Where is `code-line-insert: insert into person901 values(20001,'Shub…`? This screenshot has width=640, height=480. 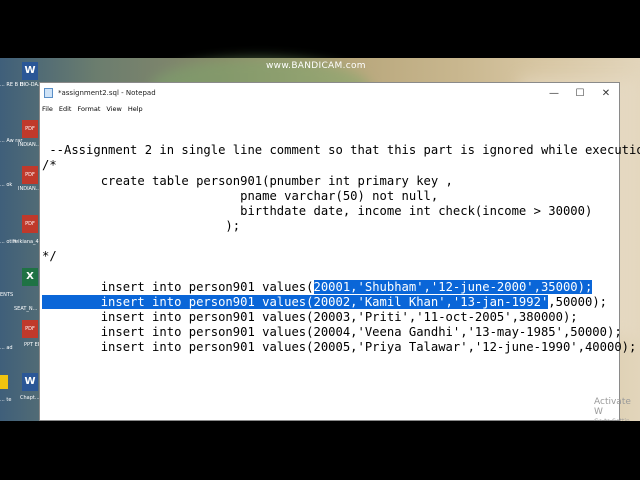 code-line-insert: insert into person901 values(20001,'Shub… is located at coordinates (317, 287).